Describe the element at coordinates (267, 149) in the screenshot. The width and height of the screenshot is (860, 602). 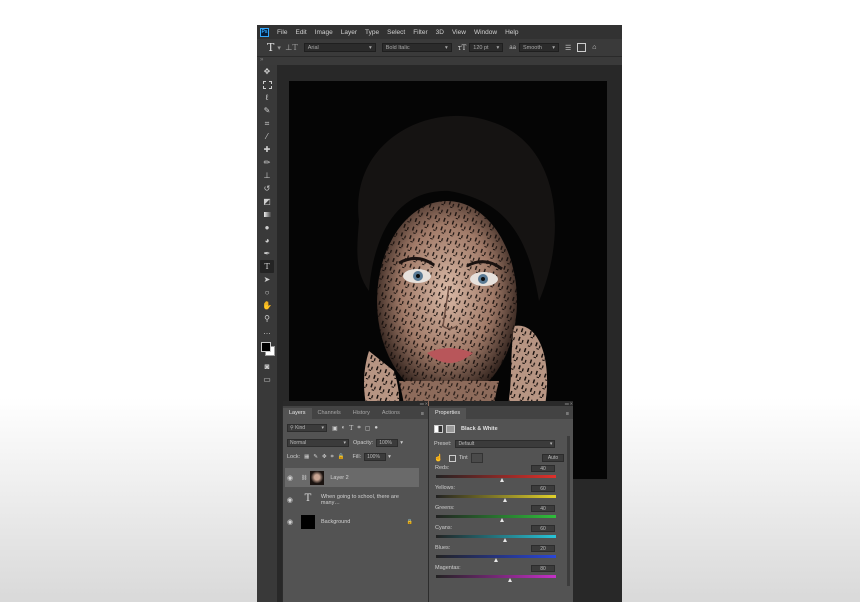
I see `healing-brush-tool-icon: ✚` at that location.